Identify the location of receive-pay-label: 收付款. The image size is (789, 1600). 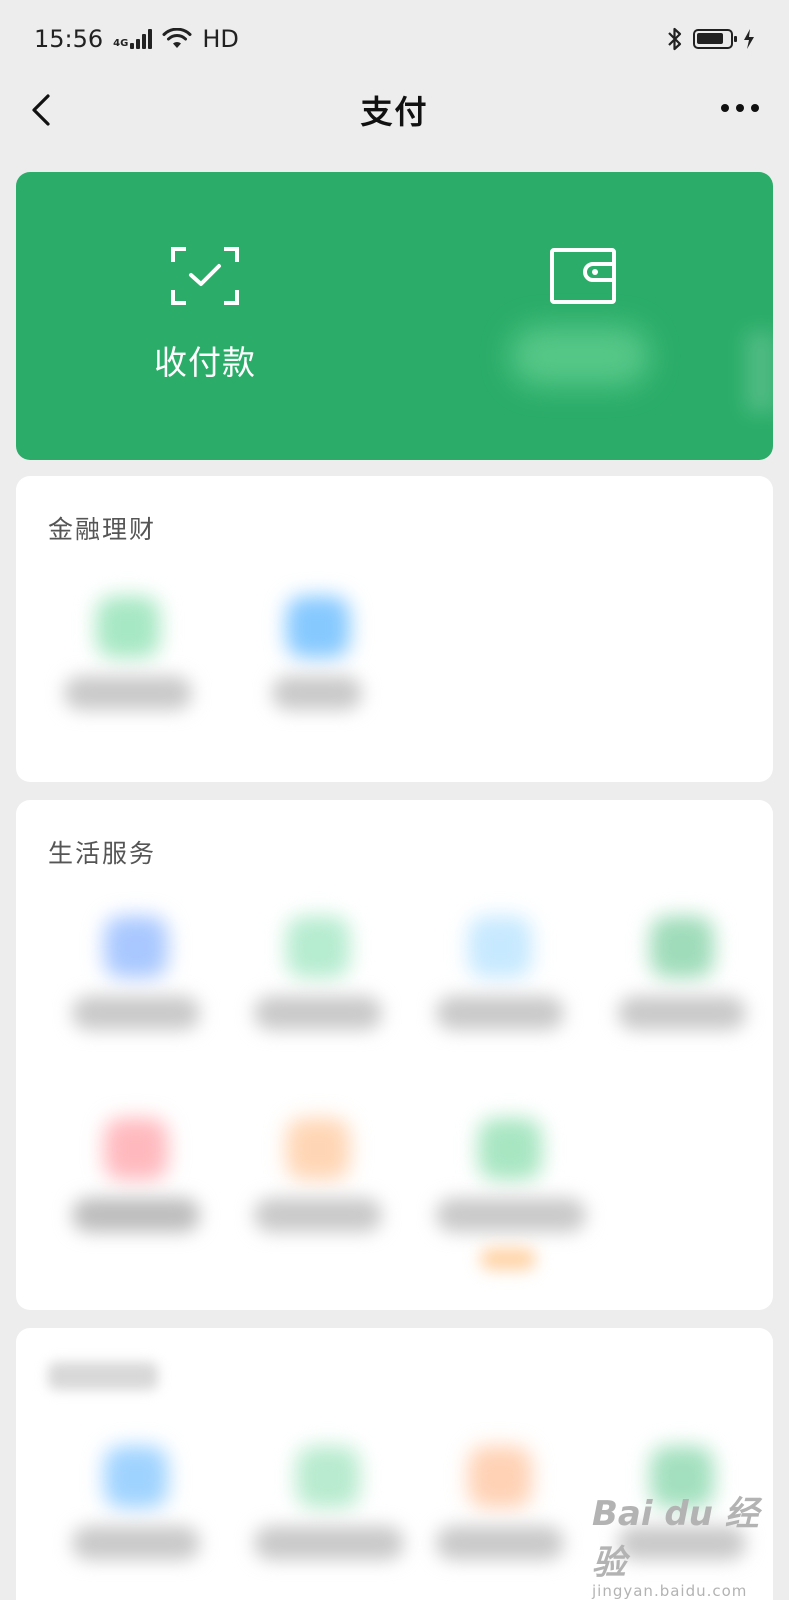
(205, 362).